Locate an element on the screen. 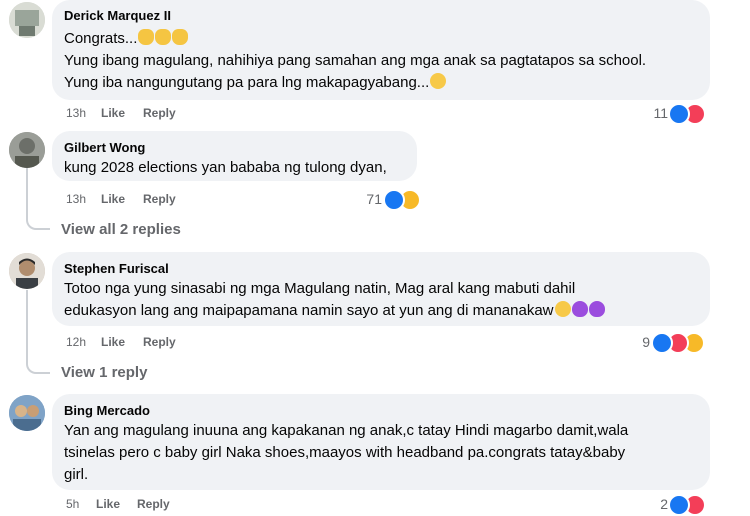  comment-author: Gilbert Wong is located at coordinates (104, 147).